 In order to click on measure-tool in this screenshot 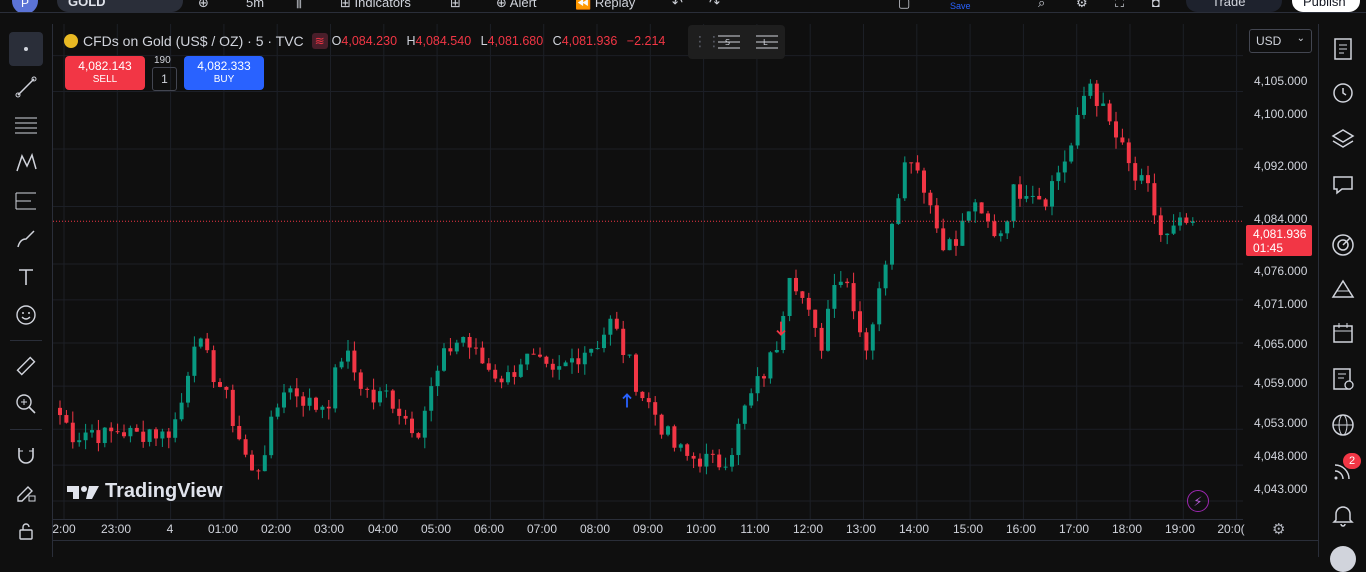, I will do `click(26, 366)`.